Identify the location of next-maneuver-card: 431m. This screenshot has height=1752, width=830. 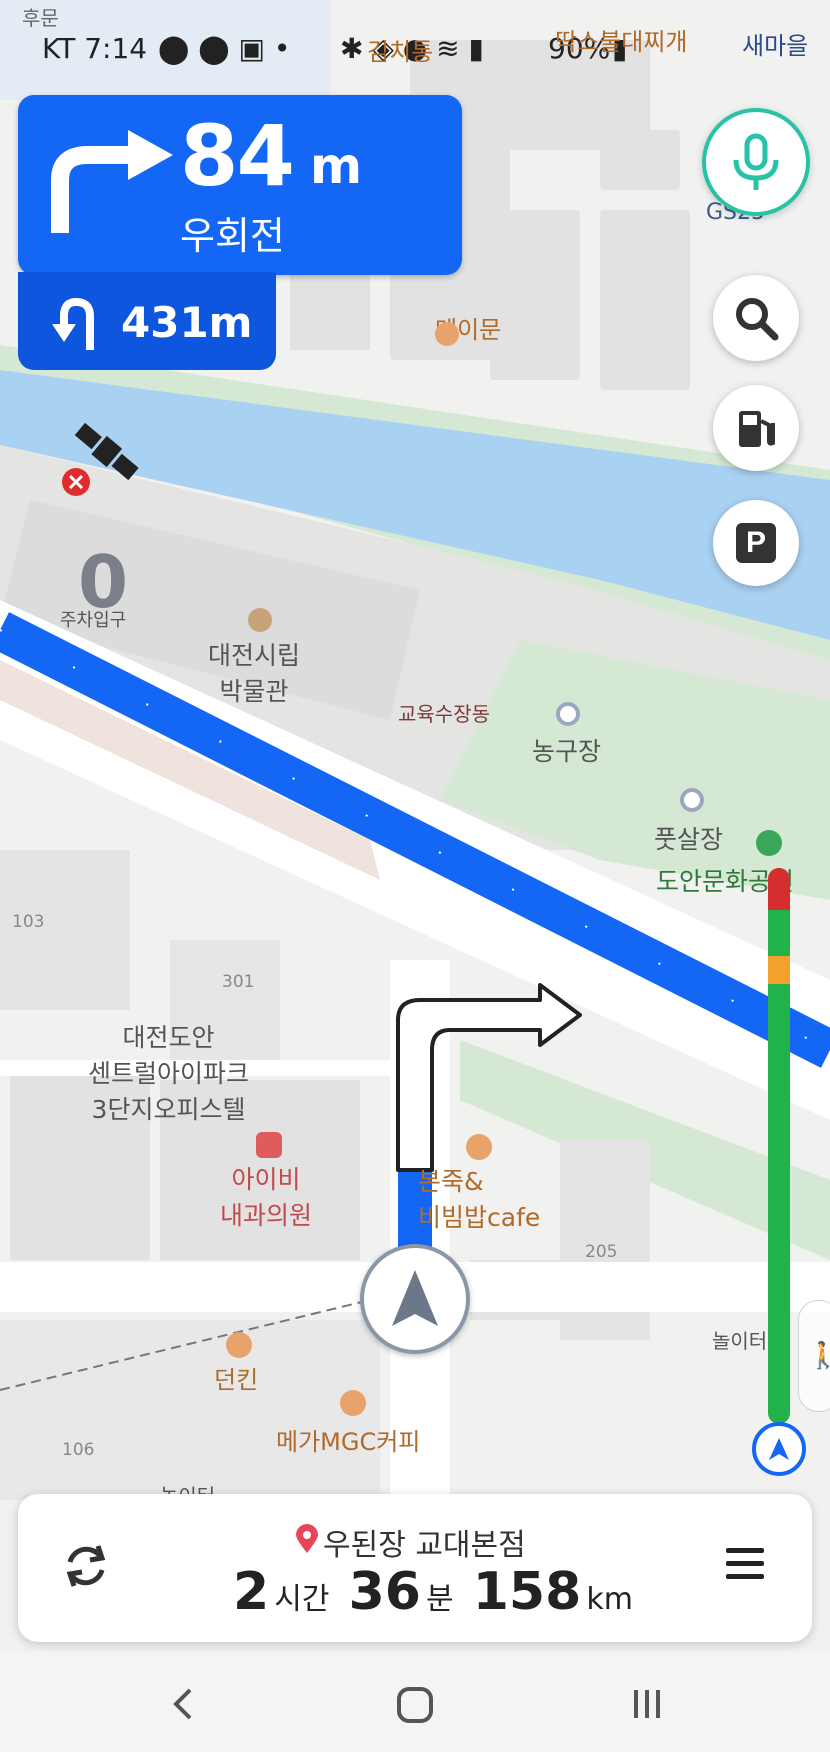
(147, 321).